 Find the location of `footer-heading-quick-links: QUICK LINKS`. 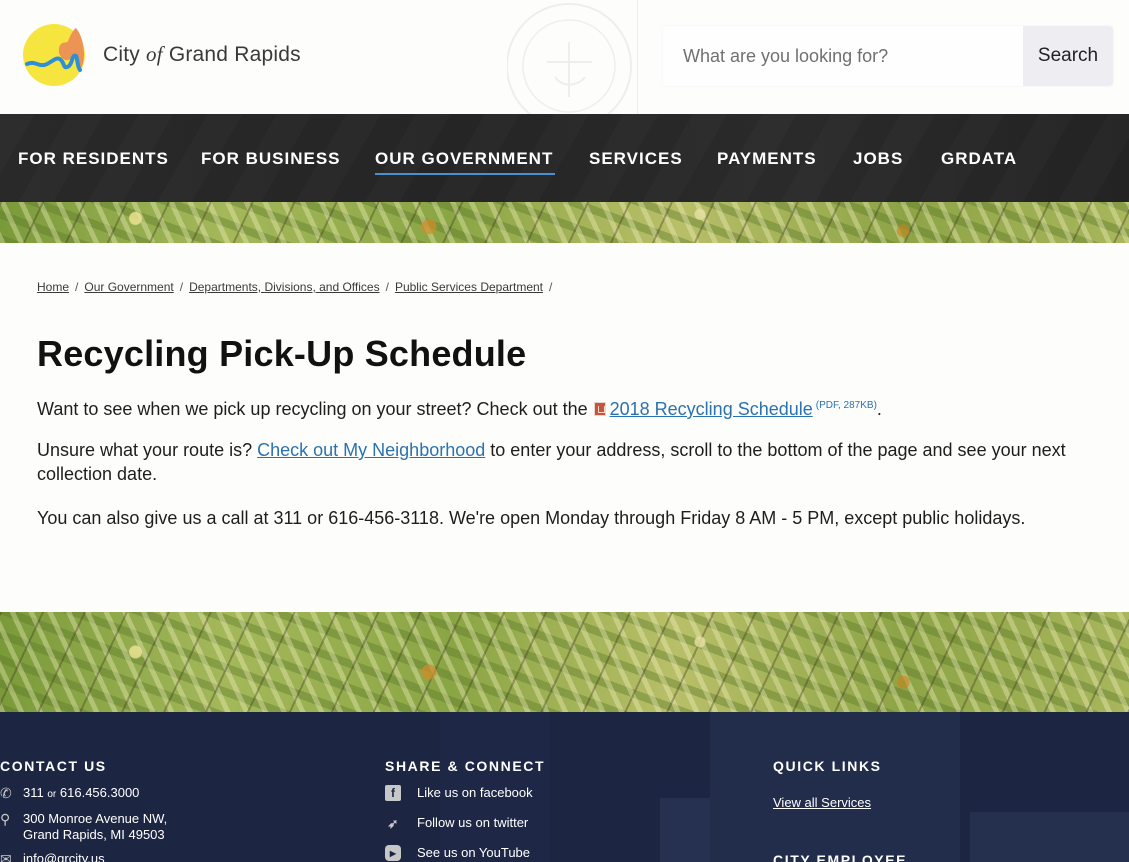

footer-heading-quick-links: QUICK LINKS is located at coordinates (827, 766).